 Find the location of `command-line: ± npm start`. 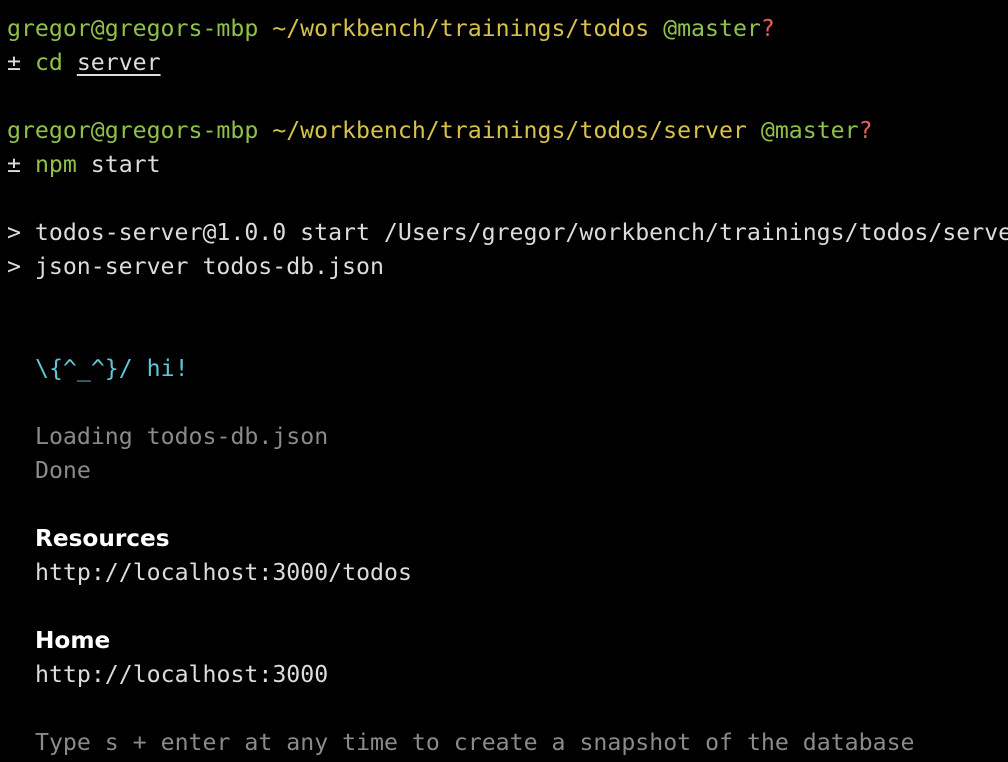

command-line: ± npm start is located at coordinates (507, 165).